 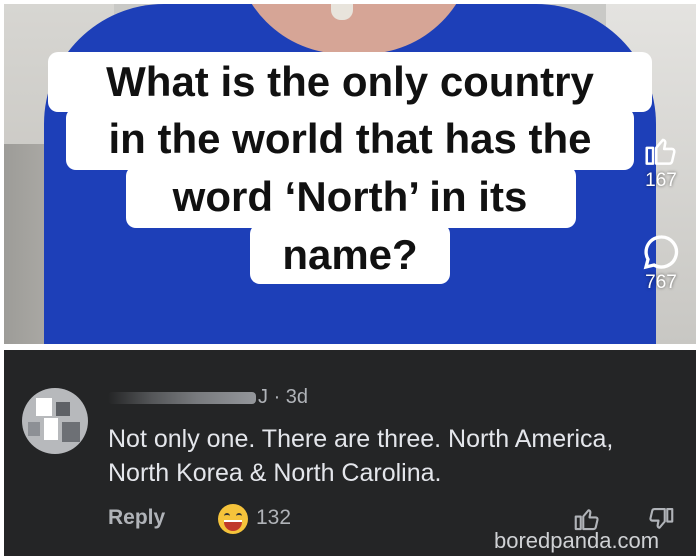 I want to click on comment-action: 767, so click(x=661, y=263).